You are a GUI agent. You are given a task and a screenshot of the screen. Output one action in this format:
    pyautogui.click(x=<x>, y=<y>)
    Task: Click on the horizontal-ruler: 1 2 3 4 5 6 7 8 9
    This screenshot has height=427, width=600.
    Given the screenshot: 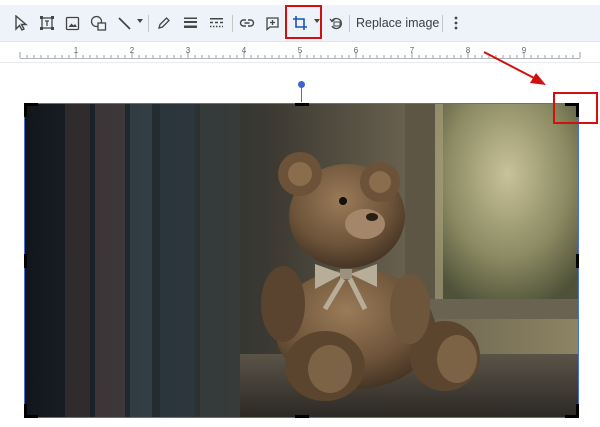 What is the action you would take?
    pyautogui.click(x=300, y=53)
    